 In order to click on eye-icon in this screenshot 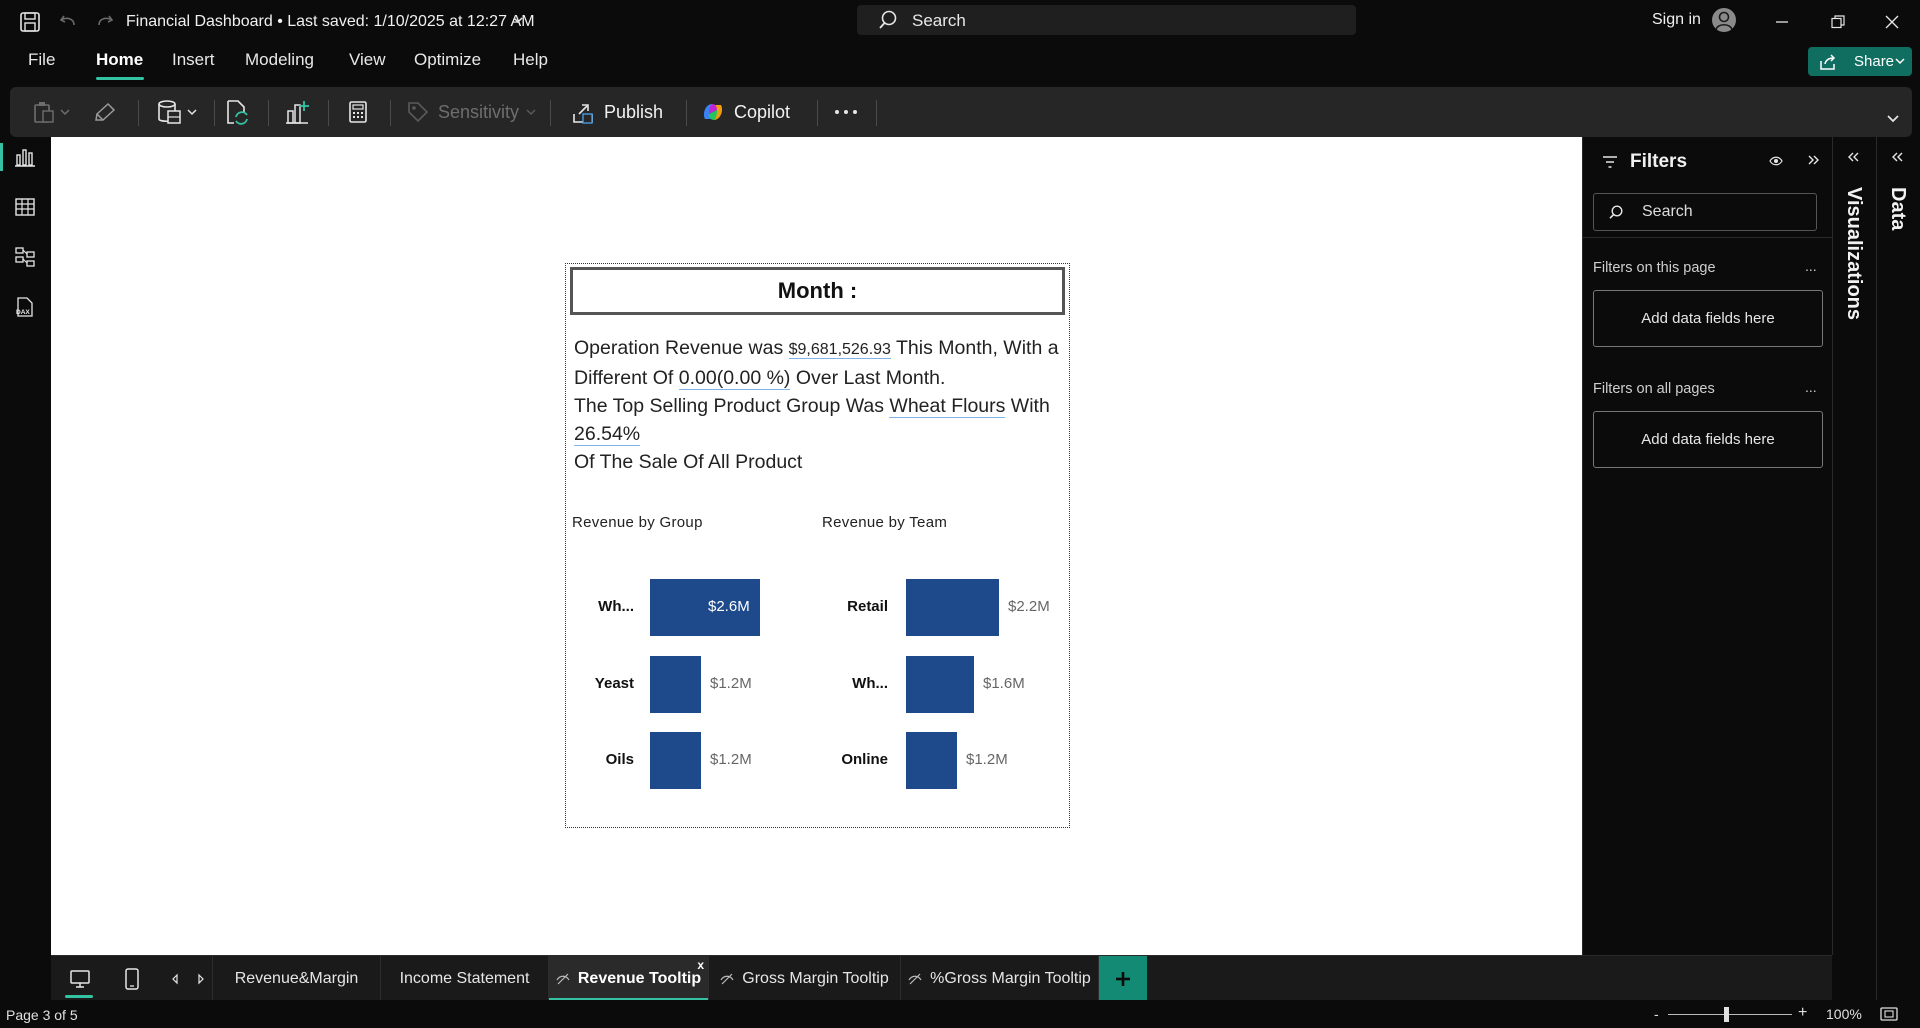, I will do `click(1776, 161)`.